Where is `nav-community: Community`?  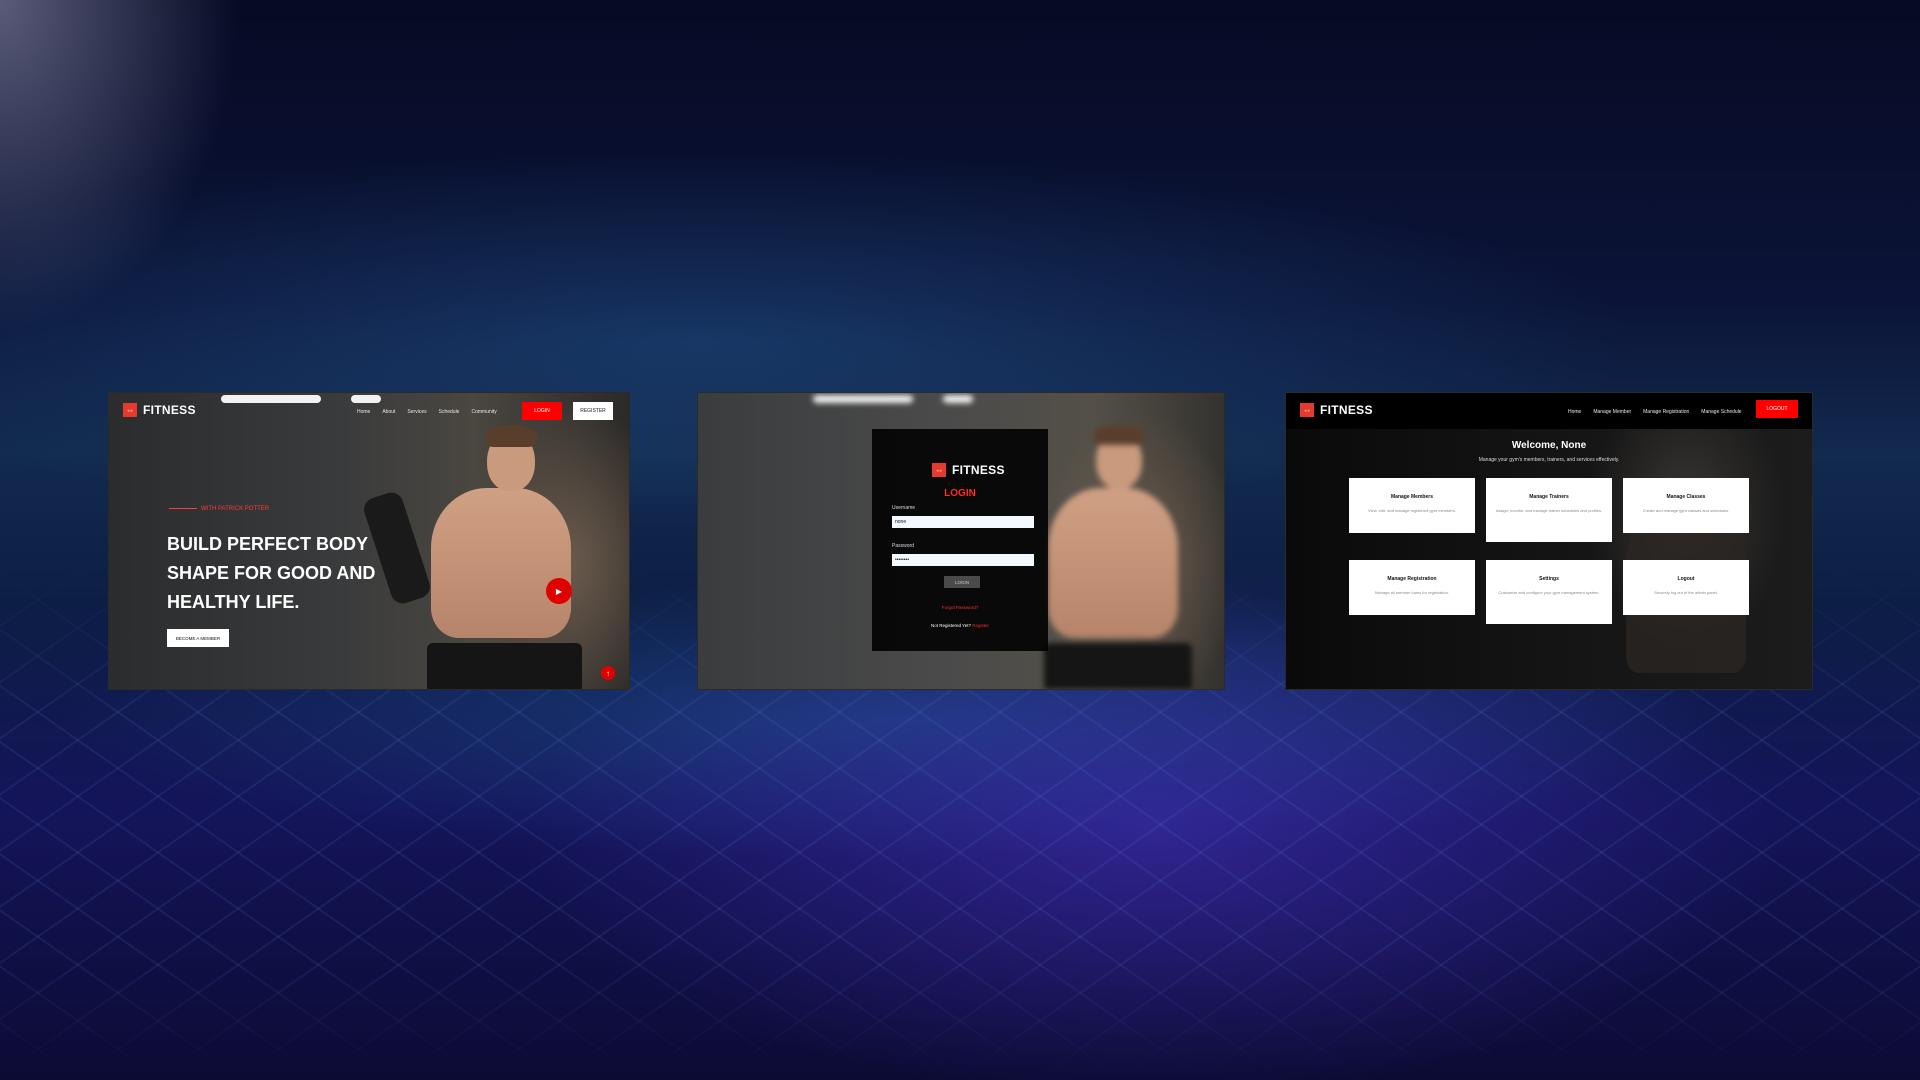
nav-community: Community is located at coordinates (483, 412).